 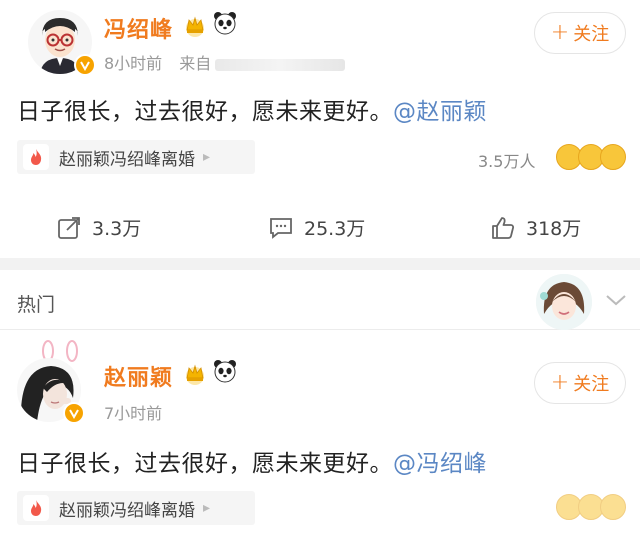 What do you see at coordinates (138, 376) in the screenshot?
I see `username: 赵丽颖` at bounding box center [138, 376].